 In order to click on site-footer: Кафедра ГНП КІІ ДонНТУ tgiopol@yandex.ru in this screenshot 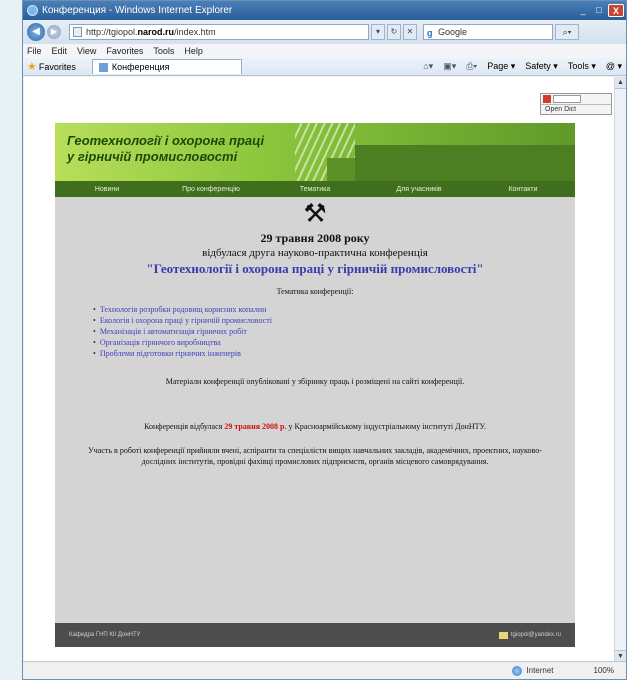, I will do `click(315, 635)`.